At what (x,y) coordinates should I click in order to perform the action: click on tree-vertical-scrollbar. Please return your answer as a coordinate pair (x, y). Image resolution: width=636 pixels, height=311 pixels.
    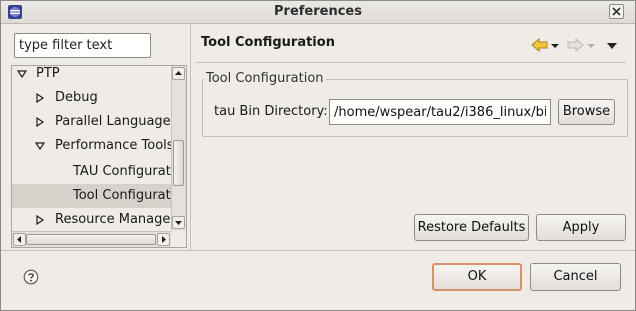
    Looking at the image, I should click on (178, 148).